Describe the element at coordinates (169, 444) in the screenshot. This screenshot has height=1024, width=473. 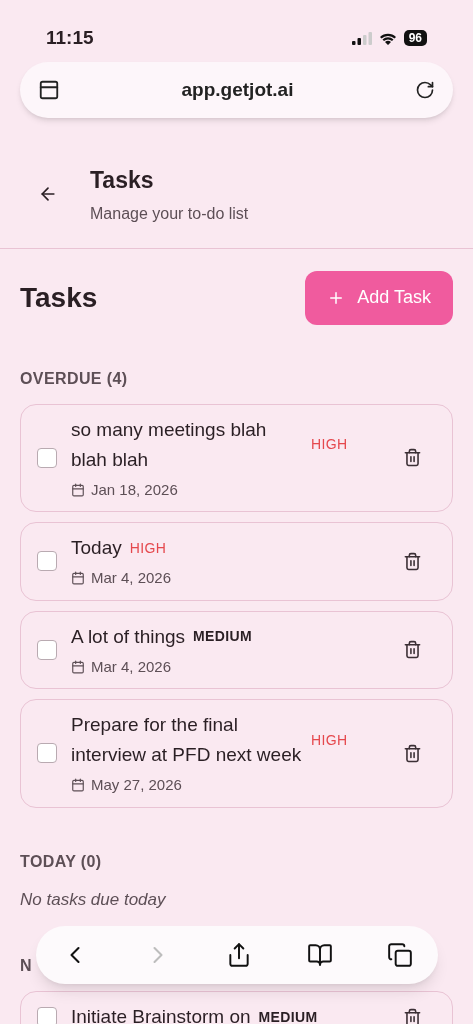
I see `task-title: so many meetings blah blah blah` at that location.